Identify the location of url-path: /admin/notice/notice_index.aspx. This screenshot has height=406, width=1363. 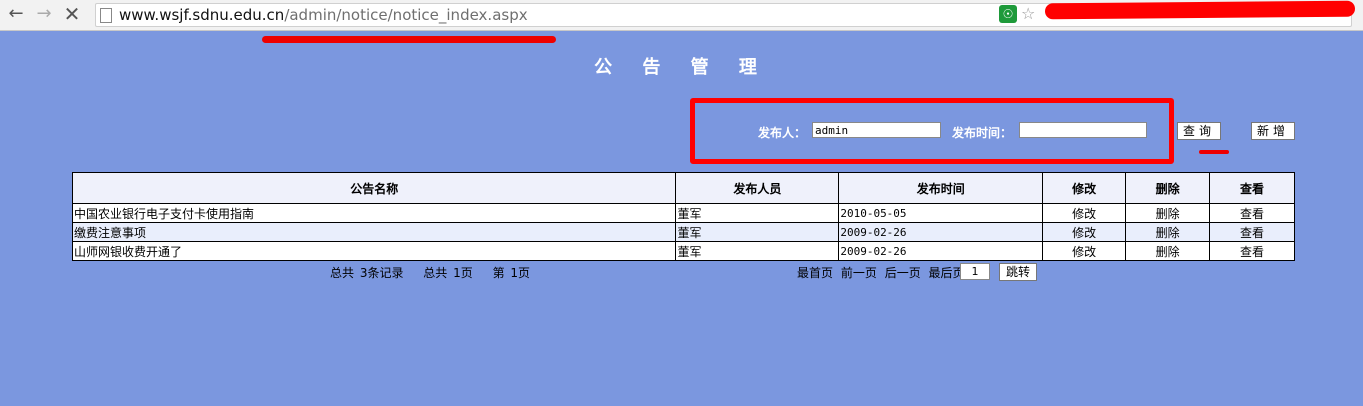
(406, 15).